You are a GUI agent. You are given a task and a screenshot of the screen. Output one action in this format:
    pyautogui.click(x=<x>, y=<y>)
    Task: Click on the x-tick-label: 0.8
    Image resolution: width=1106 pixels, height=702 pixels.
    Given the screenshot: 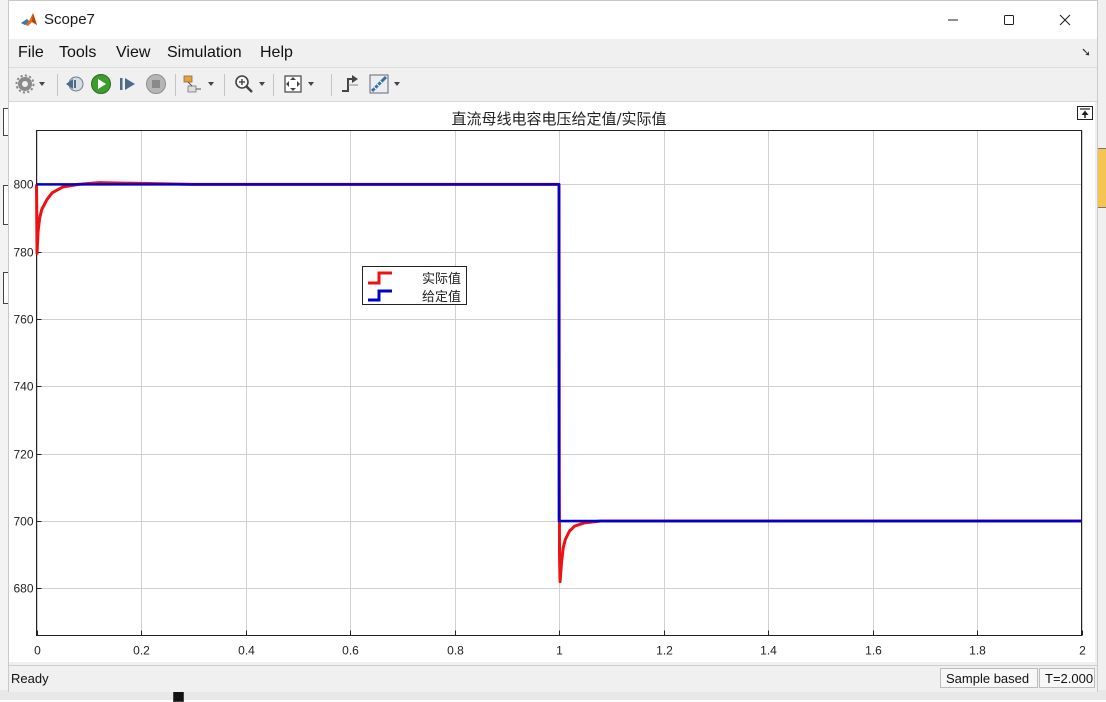 What is the action you would take?
    pyautogui.click(x=455, y=651)
    